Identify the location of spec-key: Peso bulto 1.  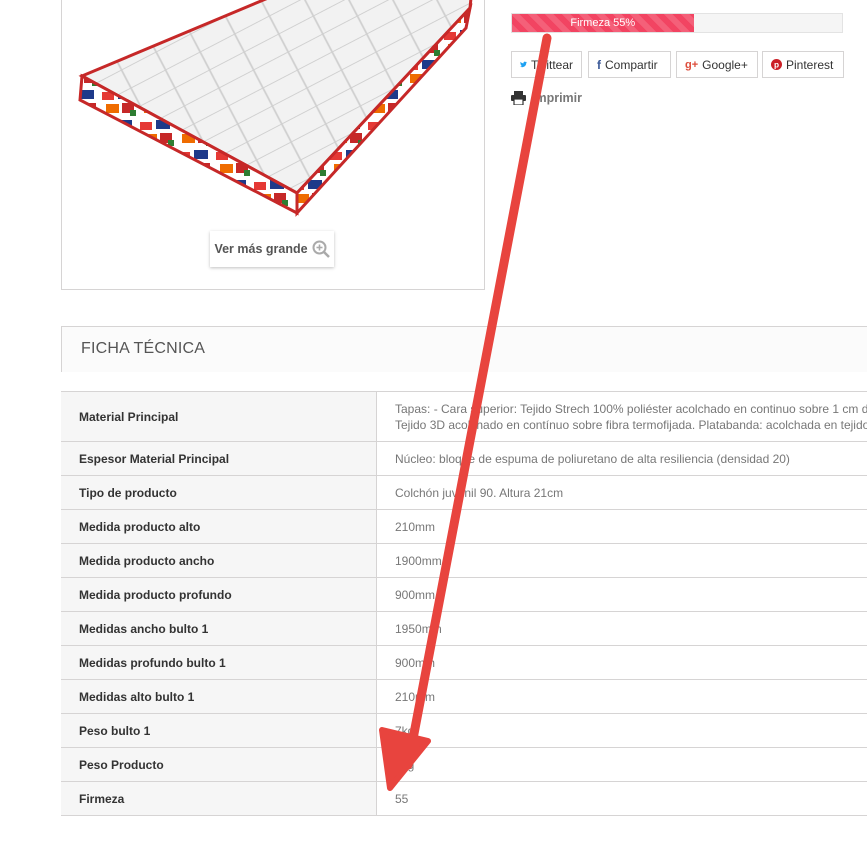
(219, 730).